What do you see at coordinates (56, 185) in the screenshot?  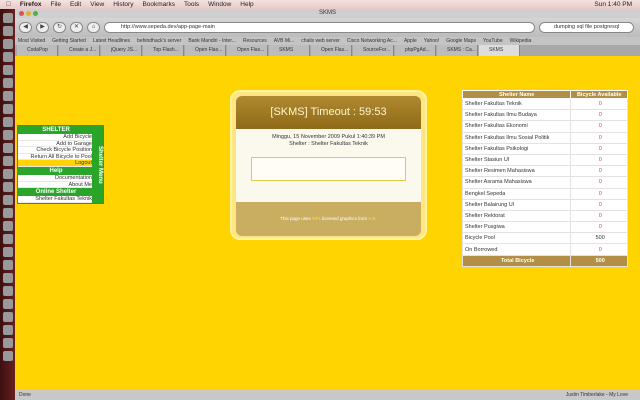 I see `about-me-link: About Me` at bounding box center [56, 185].